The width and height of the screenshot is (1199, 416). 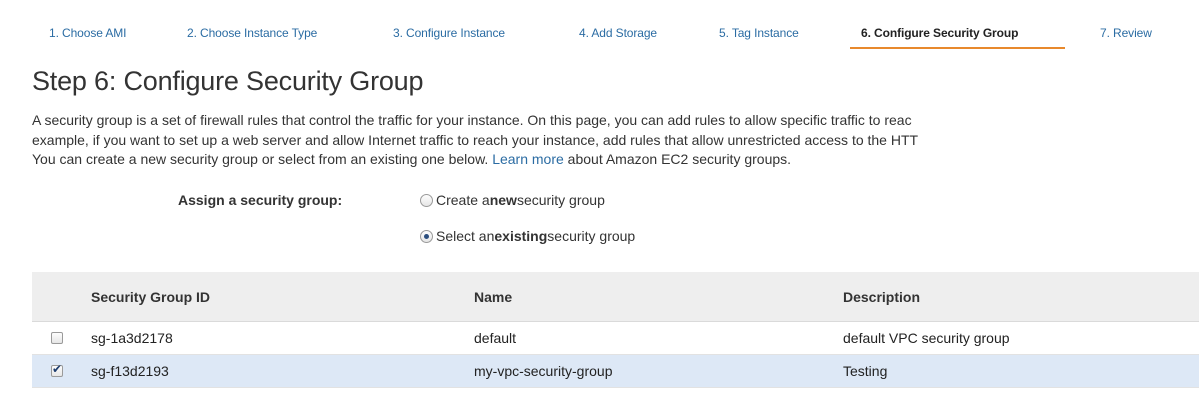 I want to click on table-header-row: Security Group ID Name Description, so click(x=615, y=297).